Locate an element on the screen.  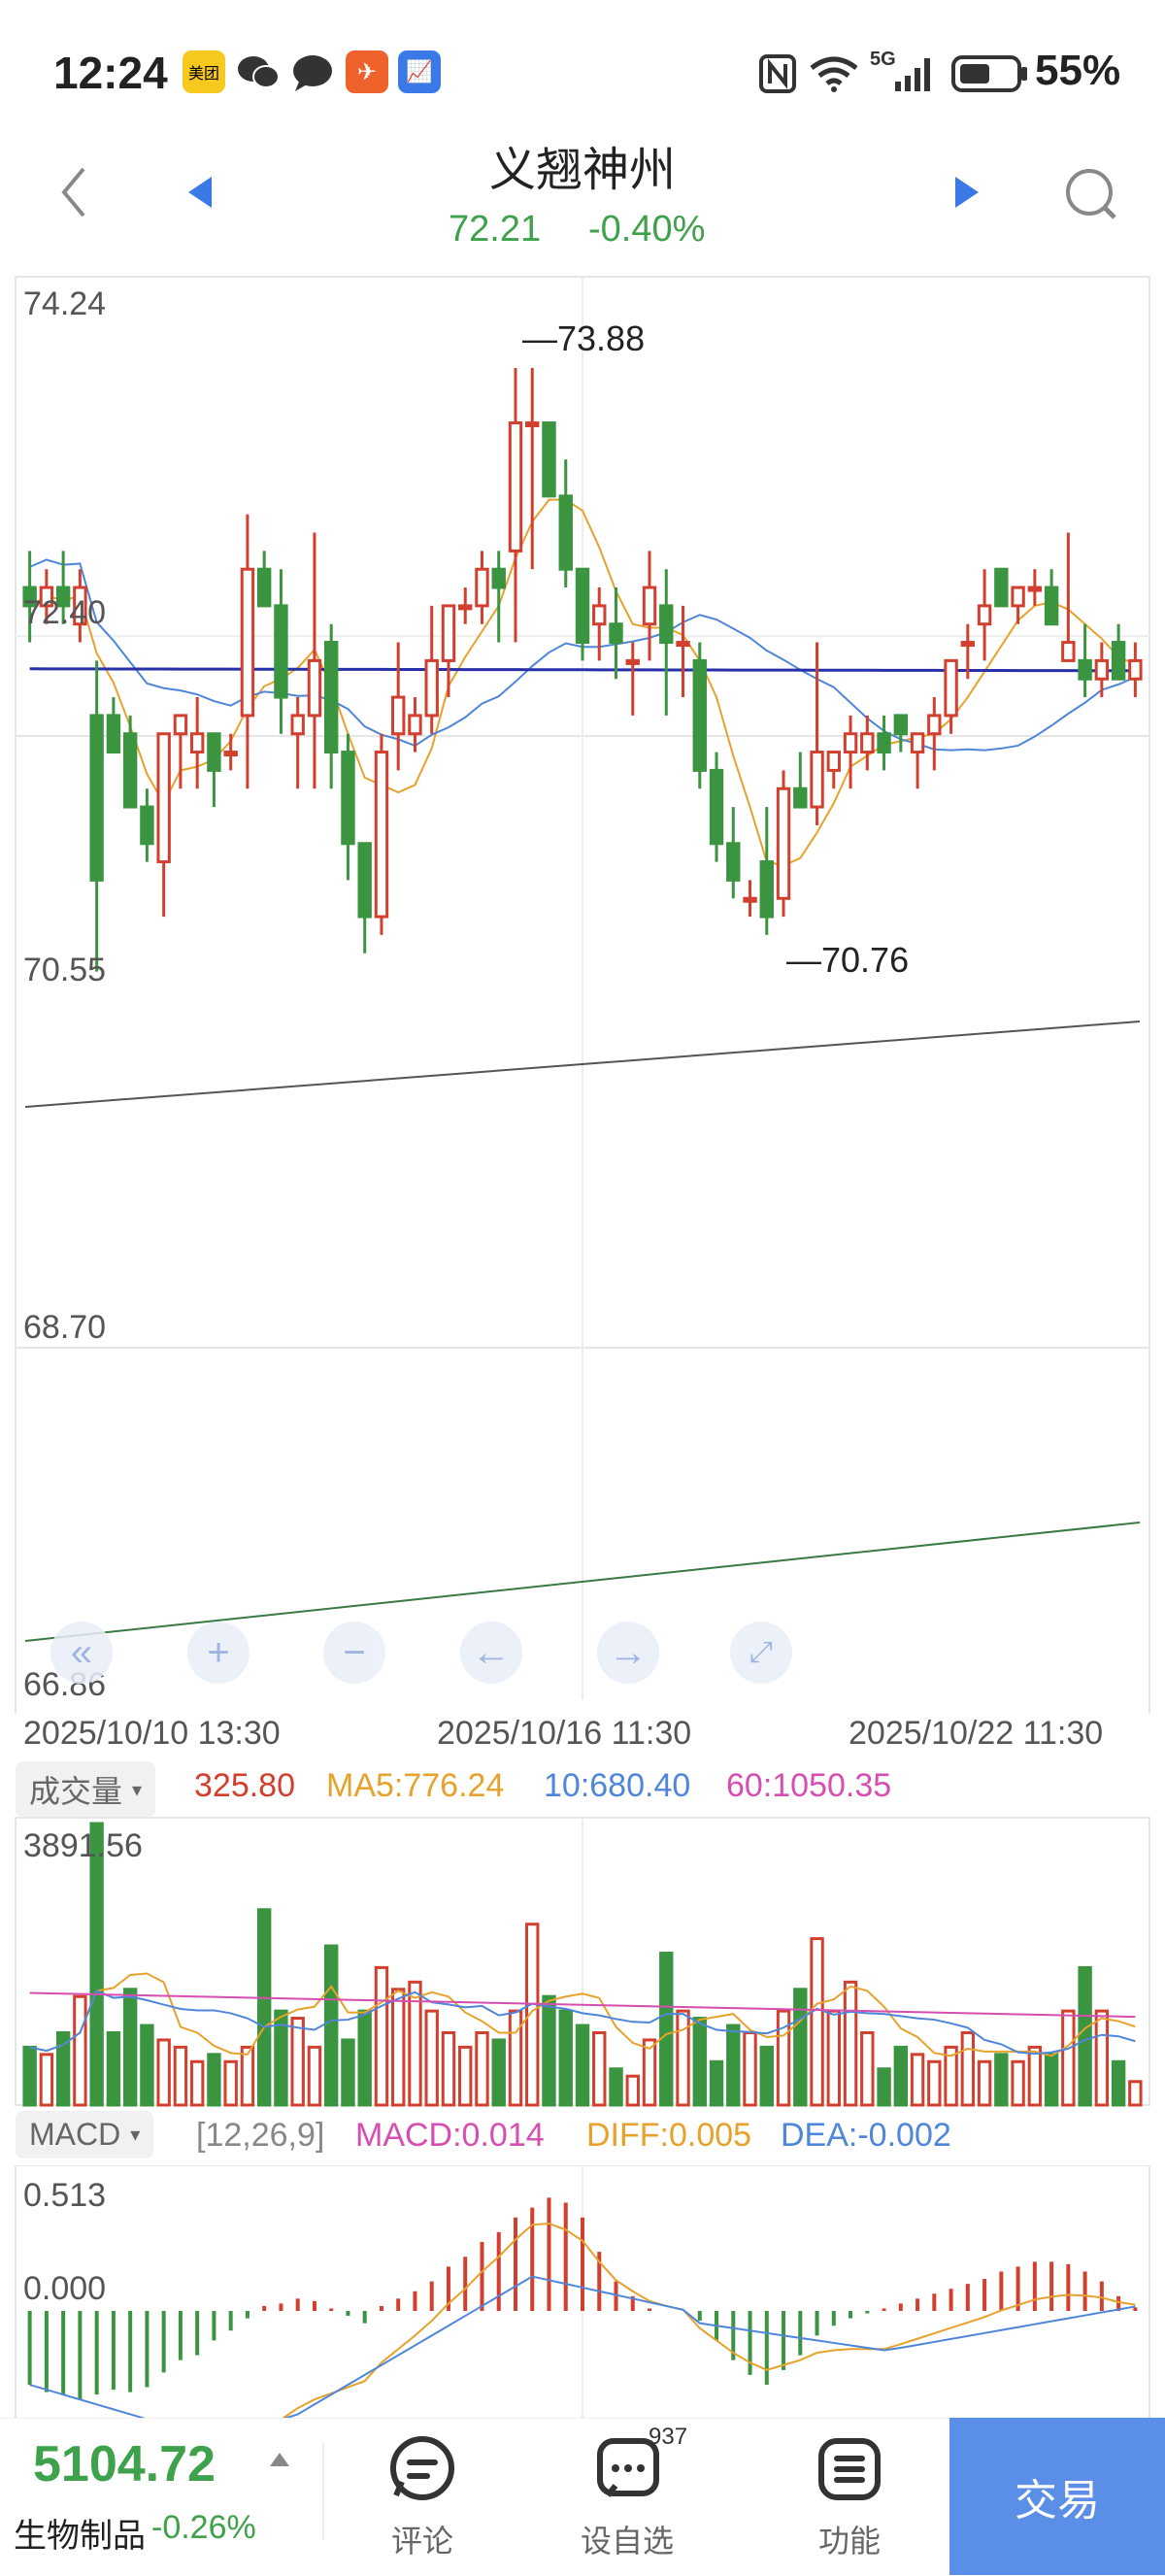
next-stock-icon is located at coordinates (966, 193).